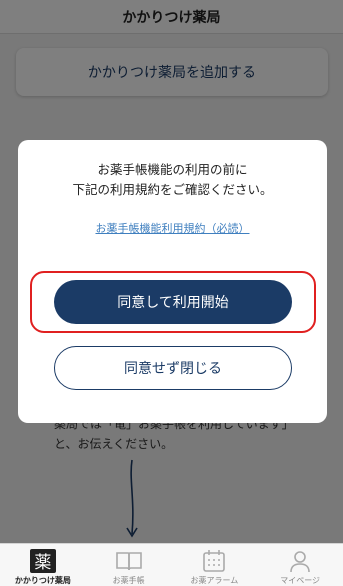 The image size is (343, 586). What do you see at coordinates (173, 368) in the screenshot?
I see `decline-close-button: 同意せず閉じる` at bounding box center [173, 368].